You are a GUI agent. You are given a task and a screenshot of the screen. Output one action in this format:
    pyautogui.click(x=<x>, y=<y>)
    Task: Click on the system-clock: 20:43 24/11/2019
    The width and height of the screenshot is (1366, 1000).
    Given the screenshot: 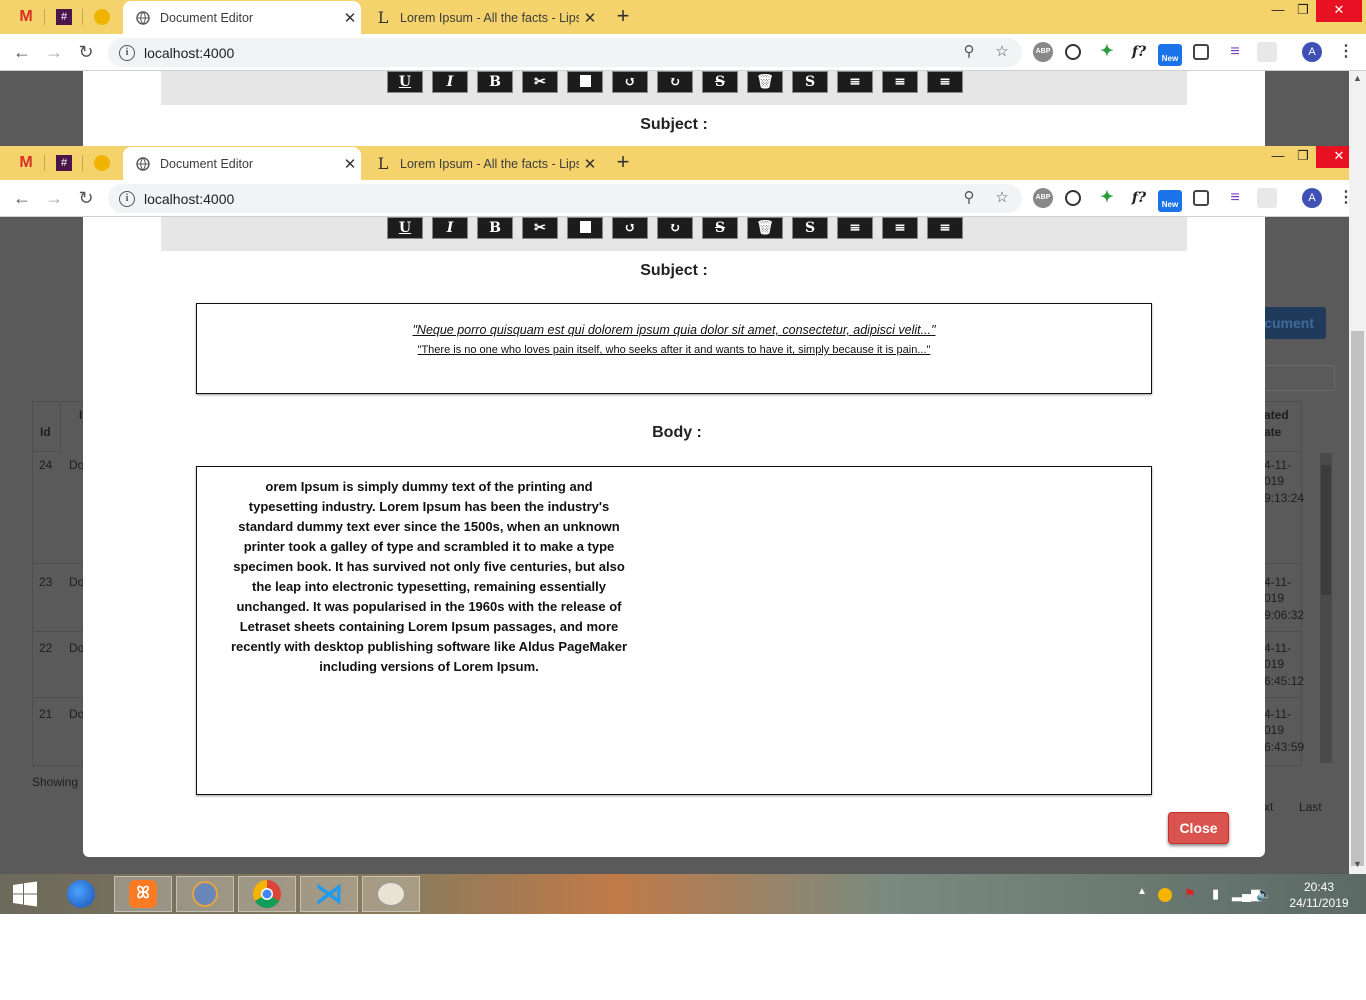 What is the action you would take?
    pyautogui.click(x=1319, y=895)
    